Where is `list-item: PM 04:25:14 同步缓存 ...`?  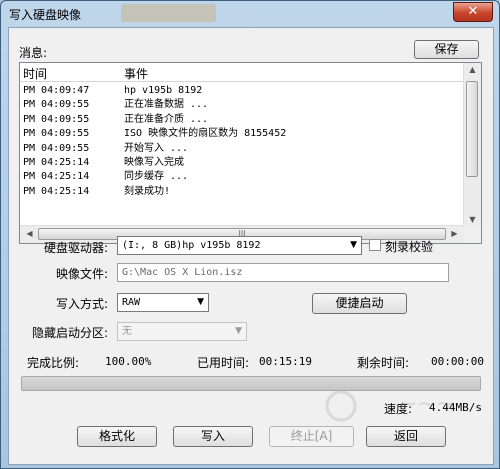 list-item: PM 04:25:14 同步缓存 ... is located at coordinates (242, 177).